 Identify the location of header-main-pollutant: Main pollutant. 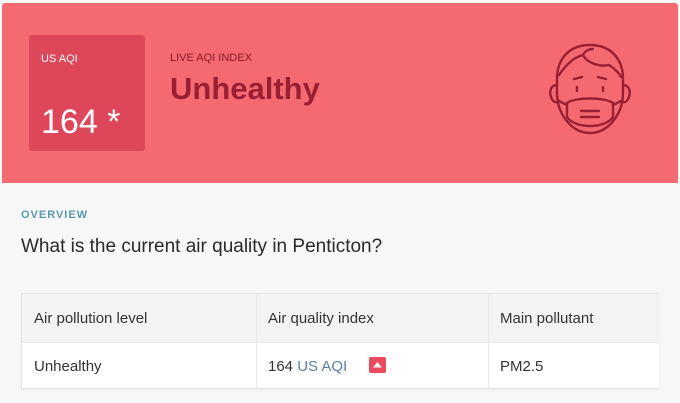
(547, 318).